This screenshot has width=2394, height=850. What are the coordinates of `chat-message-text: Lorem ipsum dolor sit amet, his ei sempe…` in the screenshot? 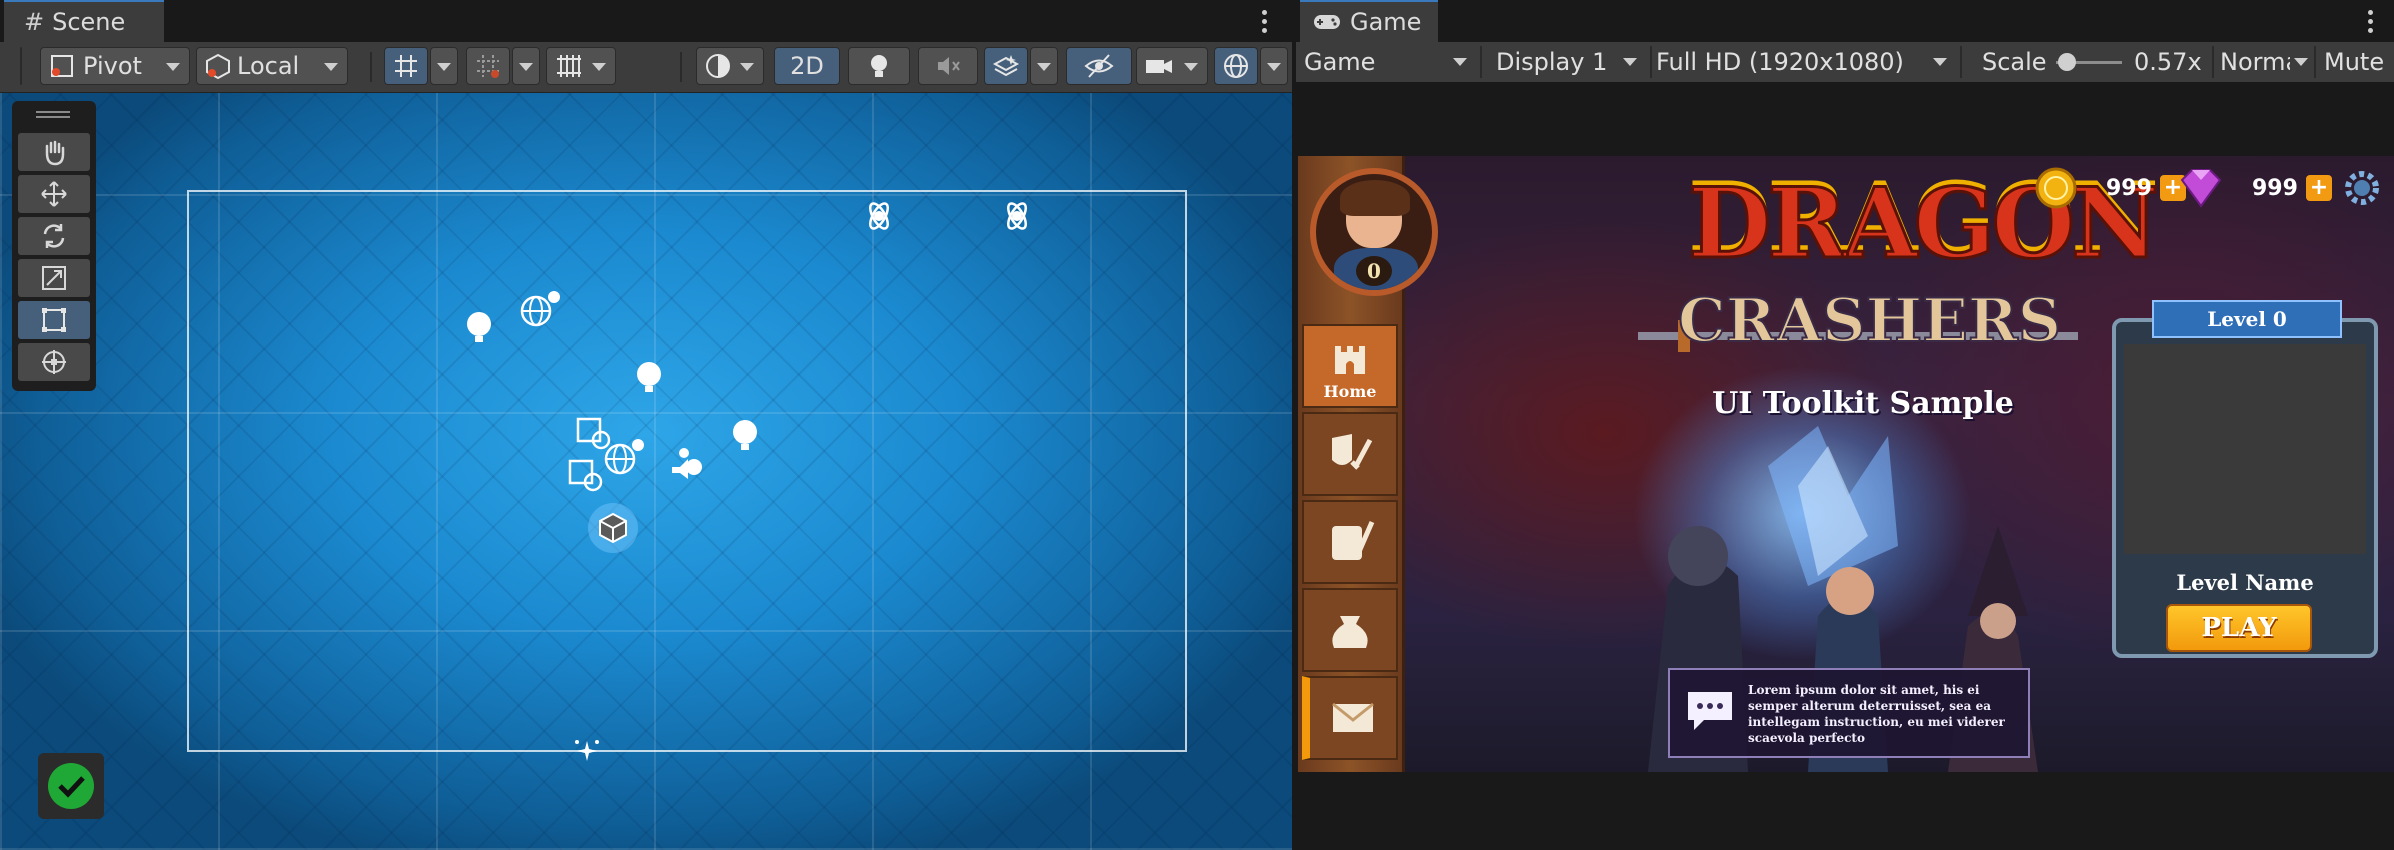 It's located at (1876, 714).